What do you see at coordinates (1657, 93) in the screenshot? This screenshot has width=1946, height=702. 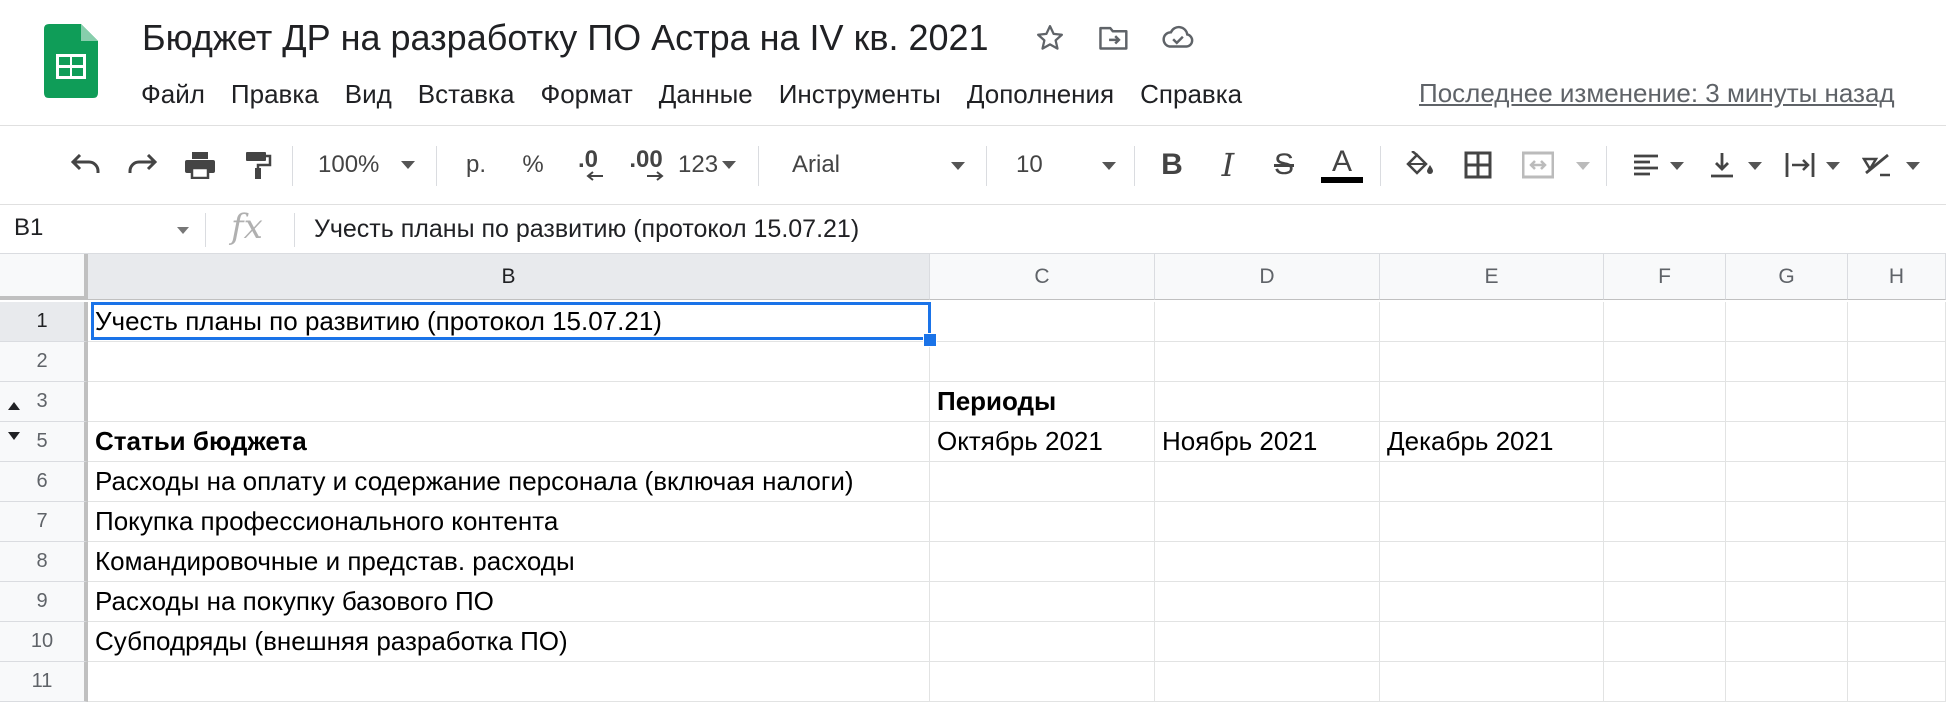 I see `last-edit-link: Последнее изменение: 3 минуты назад` at bounding box center [1657, 93].